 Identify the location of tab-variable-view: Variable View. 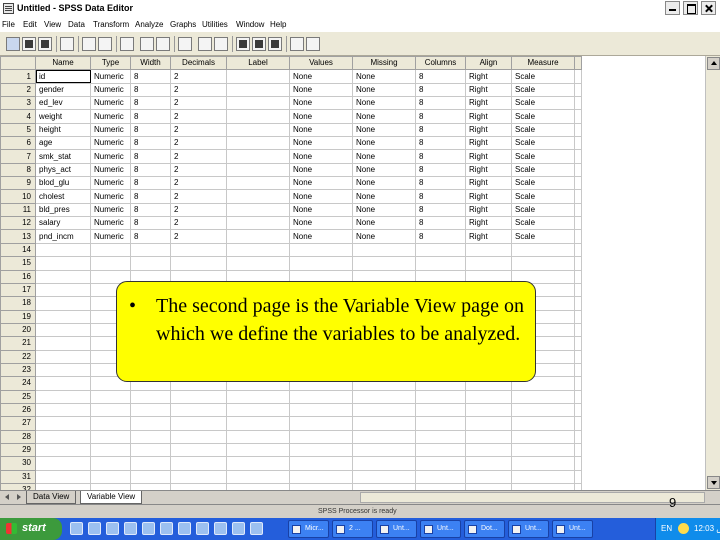
(111, 497).